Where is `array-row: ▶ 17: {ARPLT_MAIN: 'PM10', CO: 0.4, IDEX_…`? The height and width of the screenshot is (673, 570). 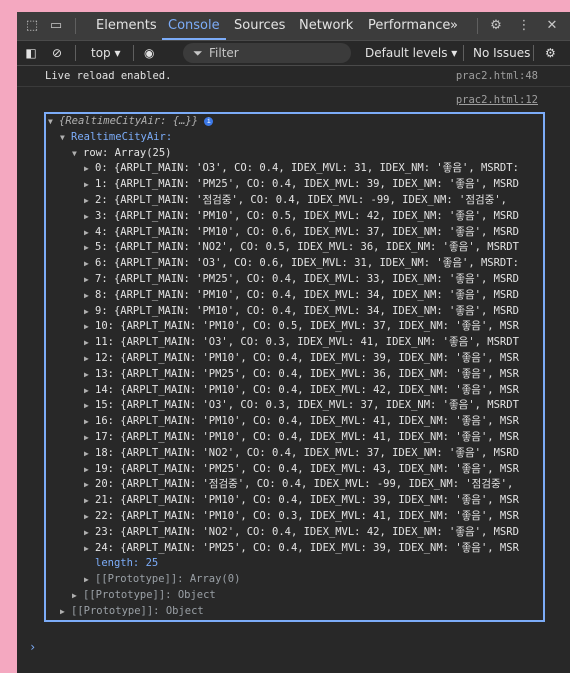 array-row: ▶ 17: {ARPLT_MAIN: 'PM10', CO: 0.4, IDEX_… is located at coordinates (301, 438).